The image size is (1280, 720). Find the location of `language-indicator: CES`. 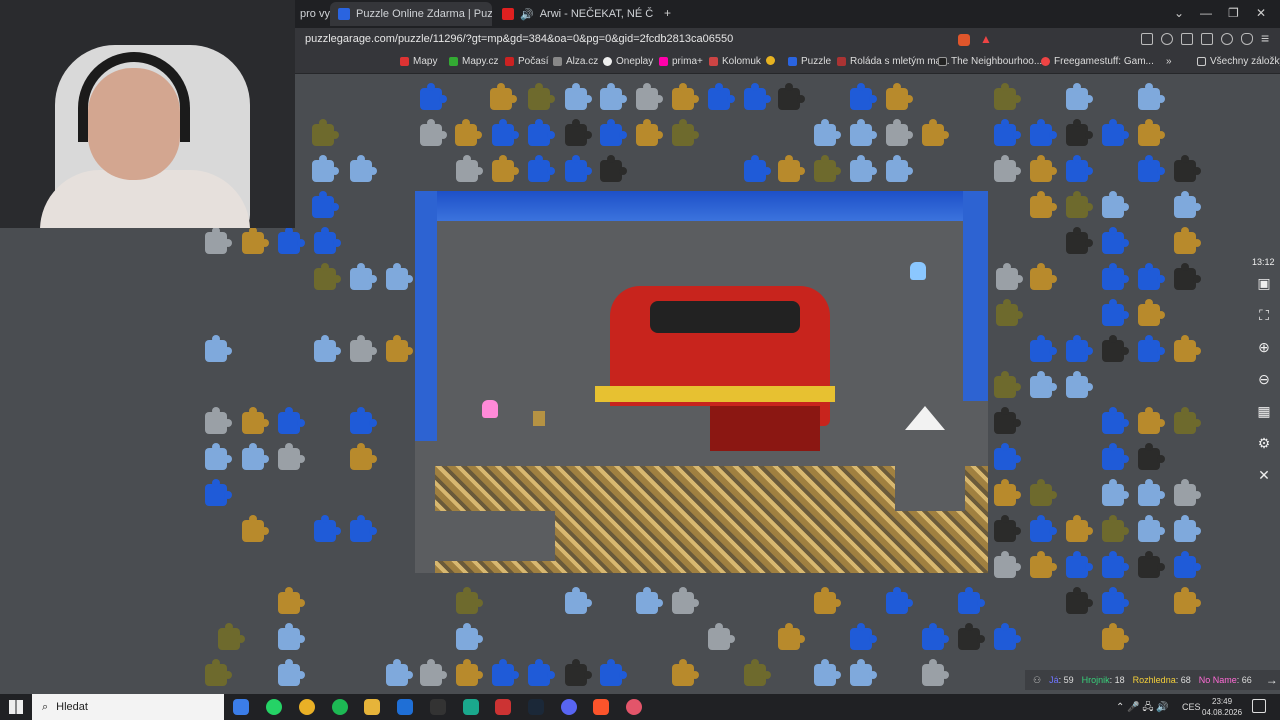

language-indicator: CES is located at coordinates (1191, 707).